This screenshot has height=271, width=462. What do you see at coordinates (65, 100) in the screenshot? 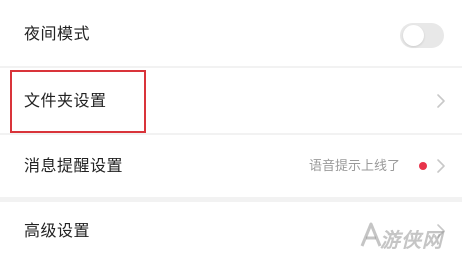
I see `folder-settings-label: 文件夹设置` at bounding box center [65, 100].